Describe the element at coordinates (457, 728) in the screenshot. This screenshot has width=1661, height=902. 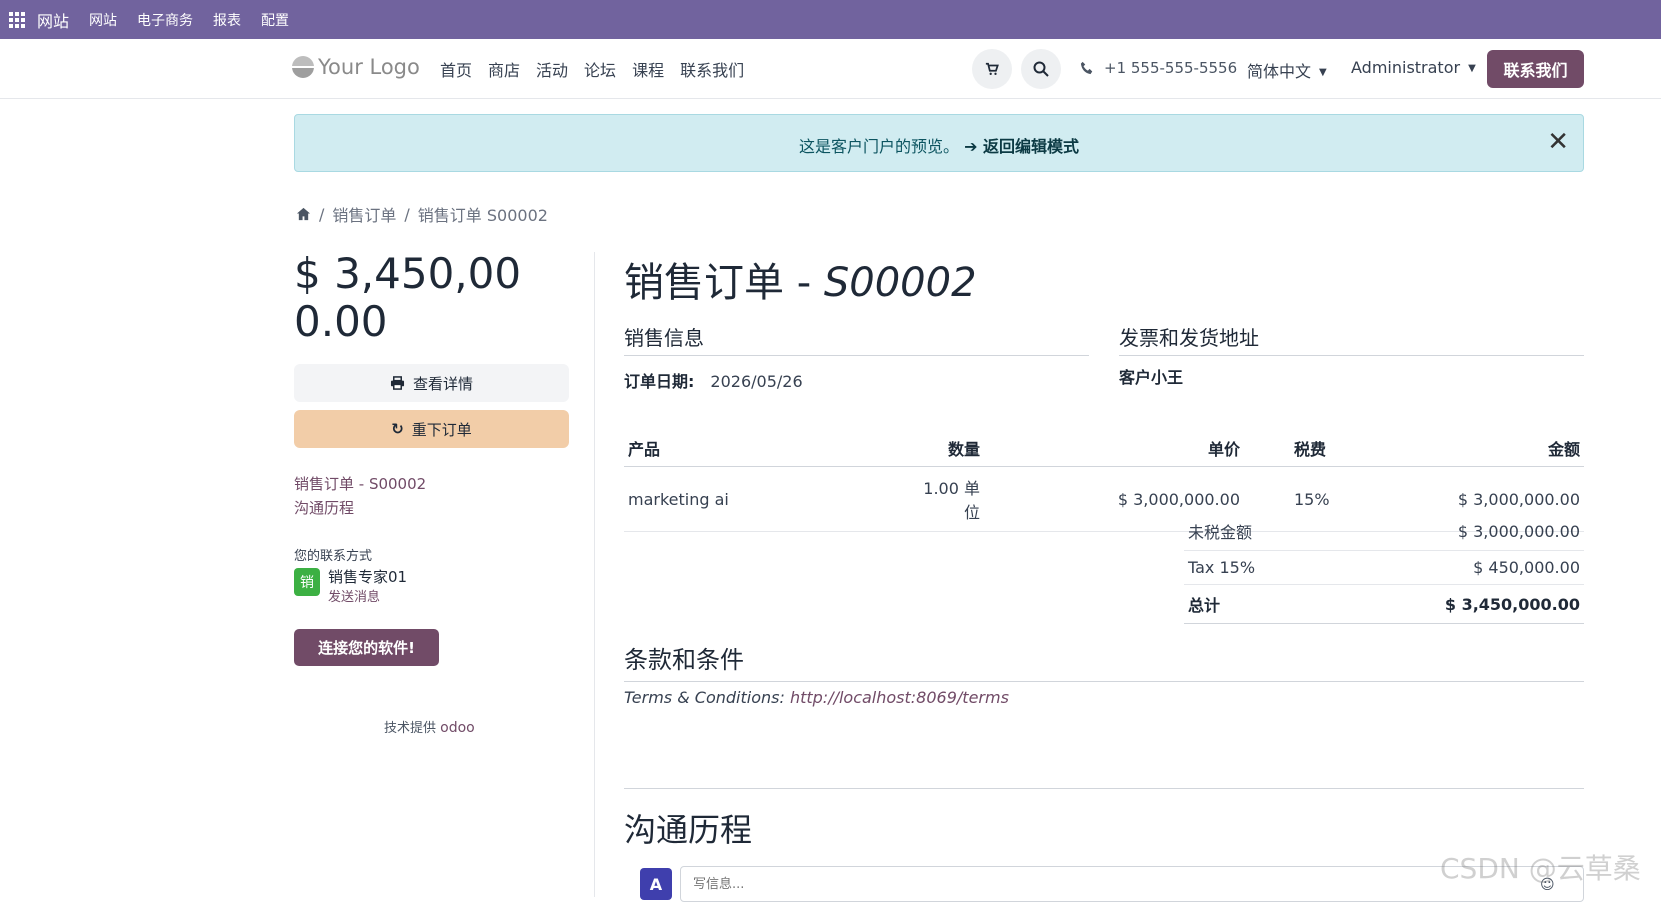
I see `odoo-logo: odoo` at that location.